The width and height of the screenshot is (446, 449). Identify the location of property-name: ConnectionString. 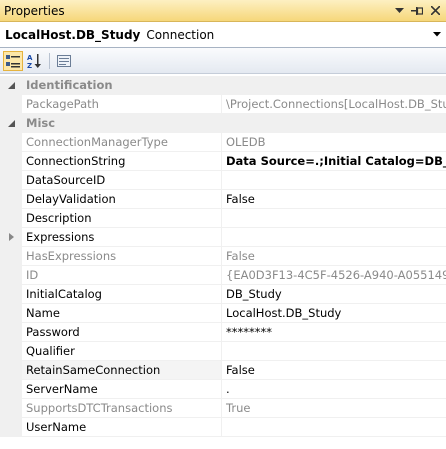
(122, 161).